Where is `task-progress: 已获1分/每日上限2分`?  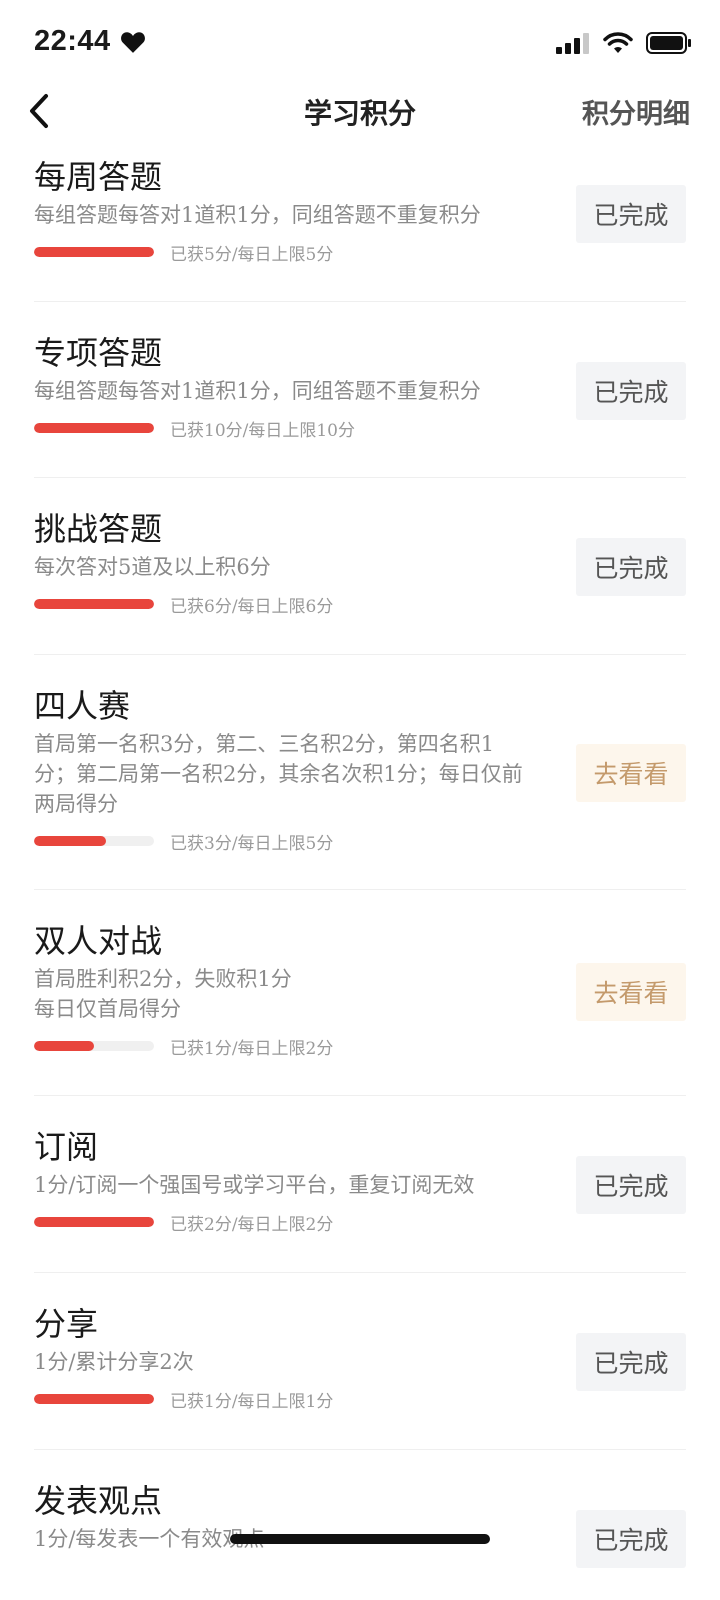 task-progress: 已获1分/每日上限2分 is located at coordinates (360, 1046).